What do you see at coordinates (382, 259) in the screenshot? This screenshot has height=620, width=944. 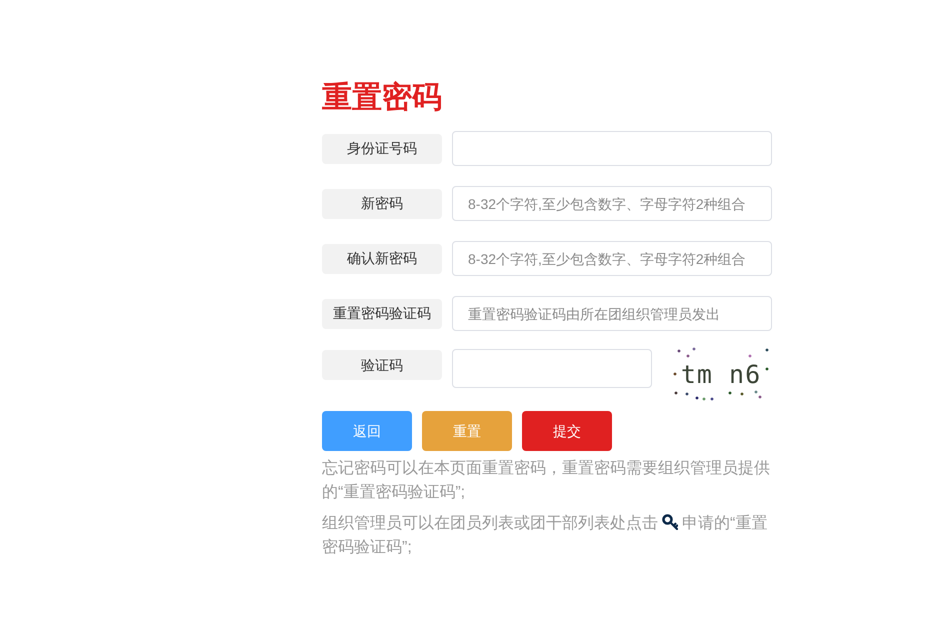 I see `field-label: 确认新密码` at bounding box center [382, 259].